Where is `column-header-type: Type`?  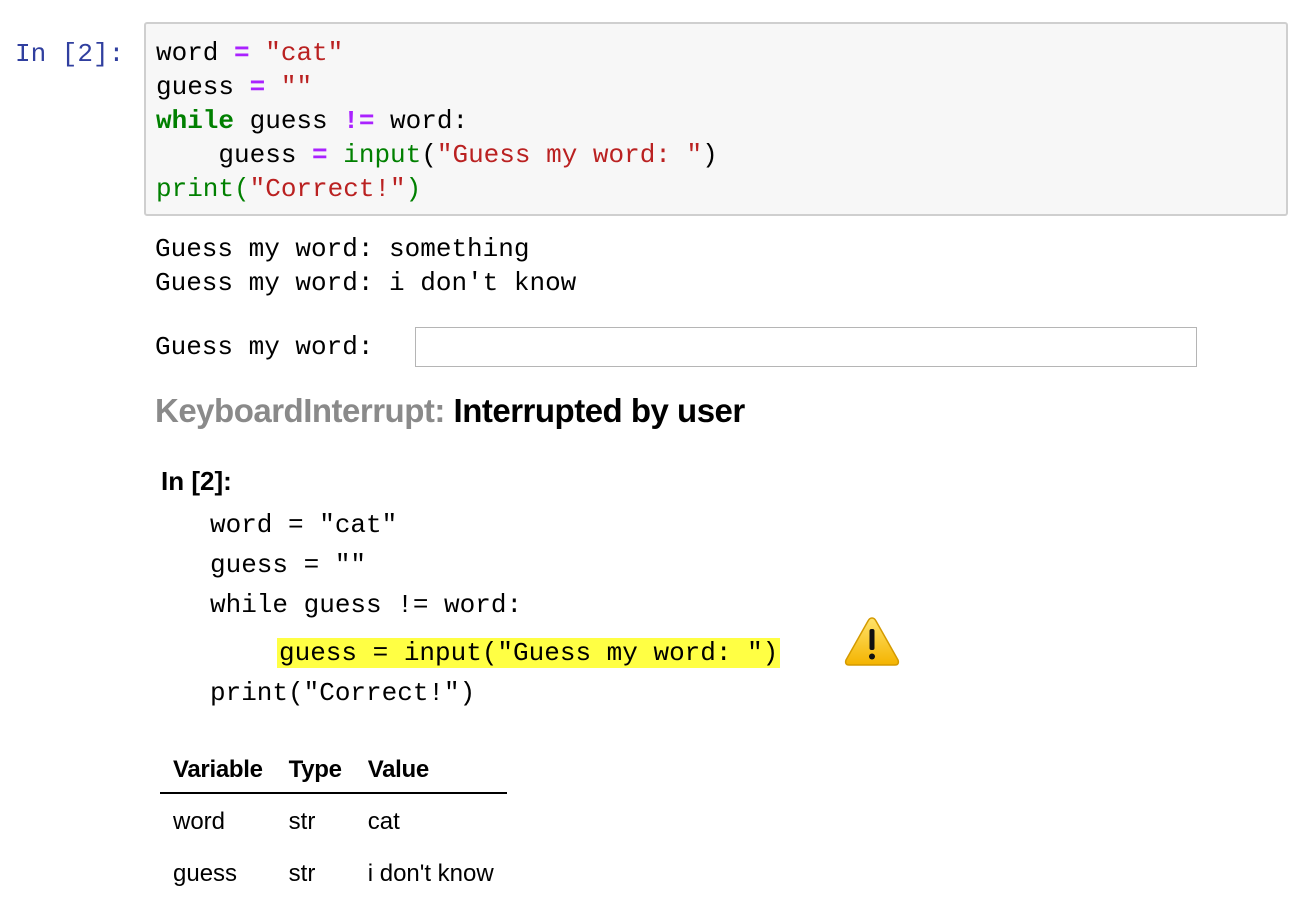
column-header-type: Type is located at coordinates (315, 771).